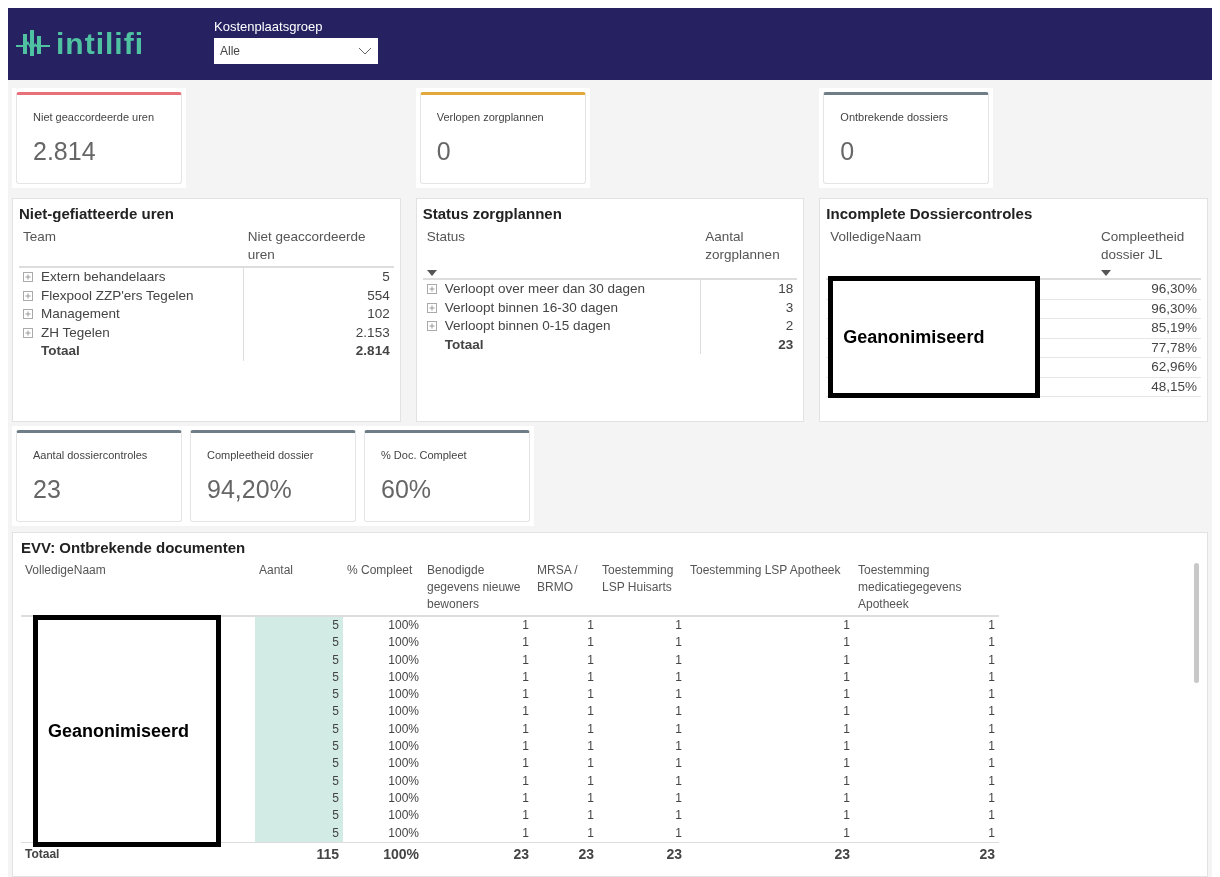 Image resolution: width=1220 pixels, height=877 pixels. Describe the element at coordinates (786, 289) in the screenshot. I see `table-cell-text: 18` at that location.